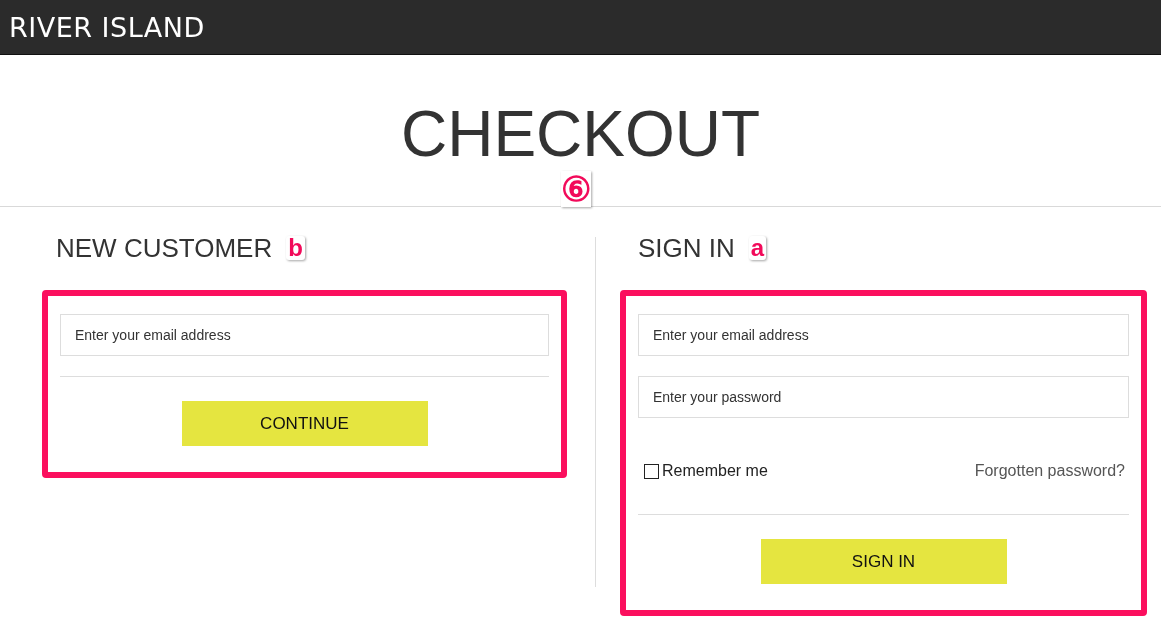 This screenshot has width=1161, height=644. Describe the element at coordinates (304, 423) in the screenshot. I see `continue-button: CONTINUE` at that location.